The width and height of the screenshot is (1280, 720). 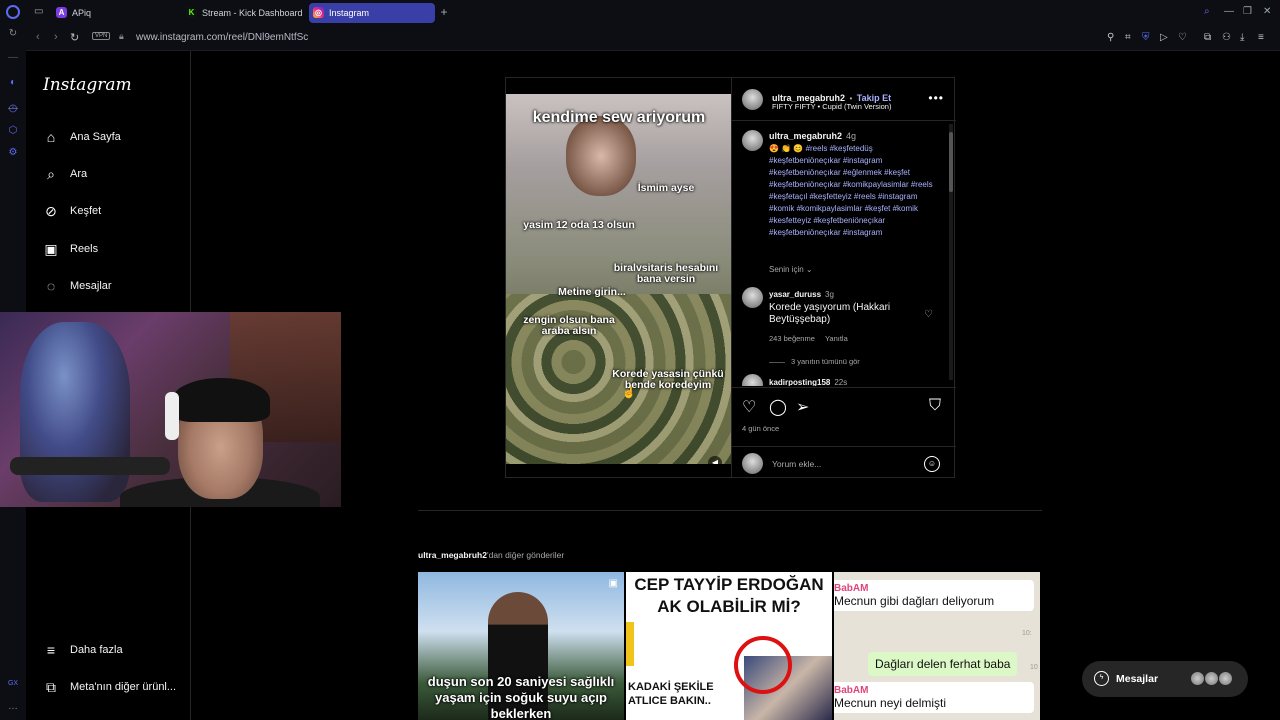 What do you see at coordinates (1182, 37) in the screenshot?
I see `heart-icon: ♡` at bounding box center [1182, 37].